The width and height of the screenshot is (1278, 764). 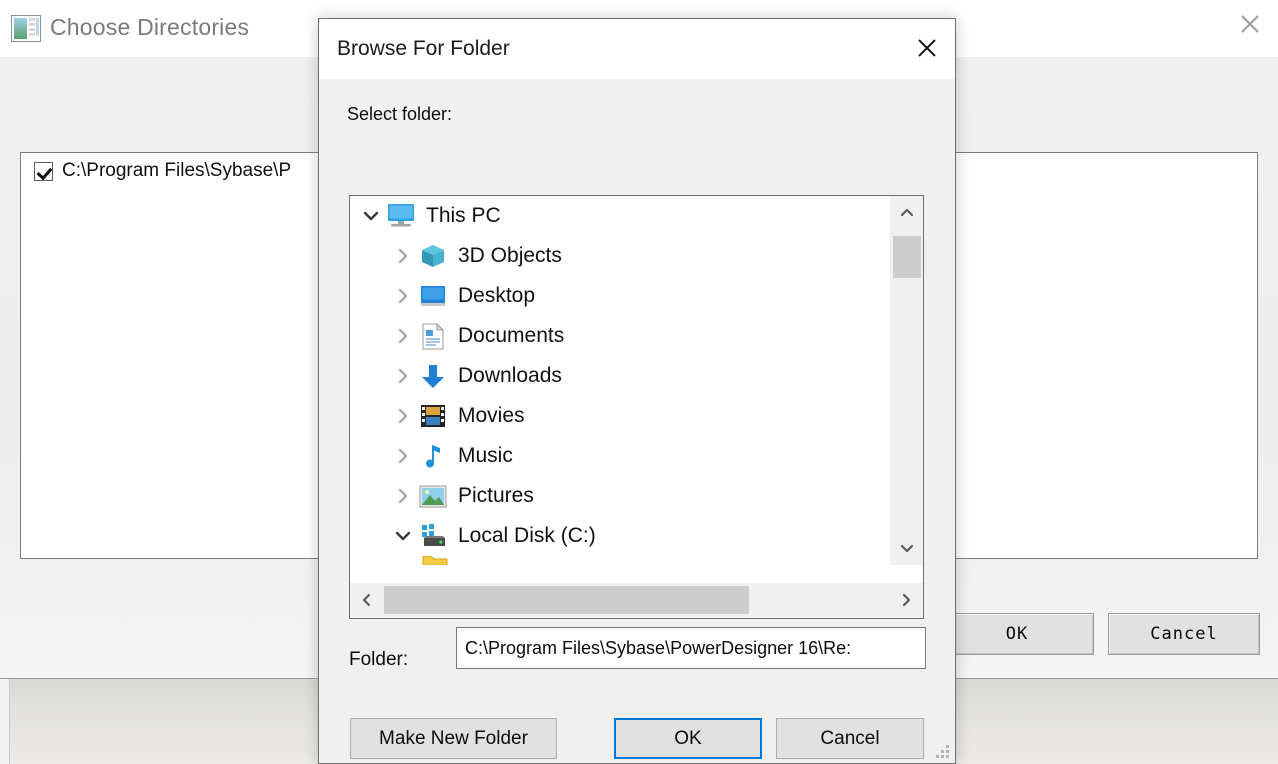 What do you see at coordinates (850, 738) in the screenshot?
I see `dialog-cancel-button: Cancel` at bounding box center [850, 738].